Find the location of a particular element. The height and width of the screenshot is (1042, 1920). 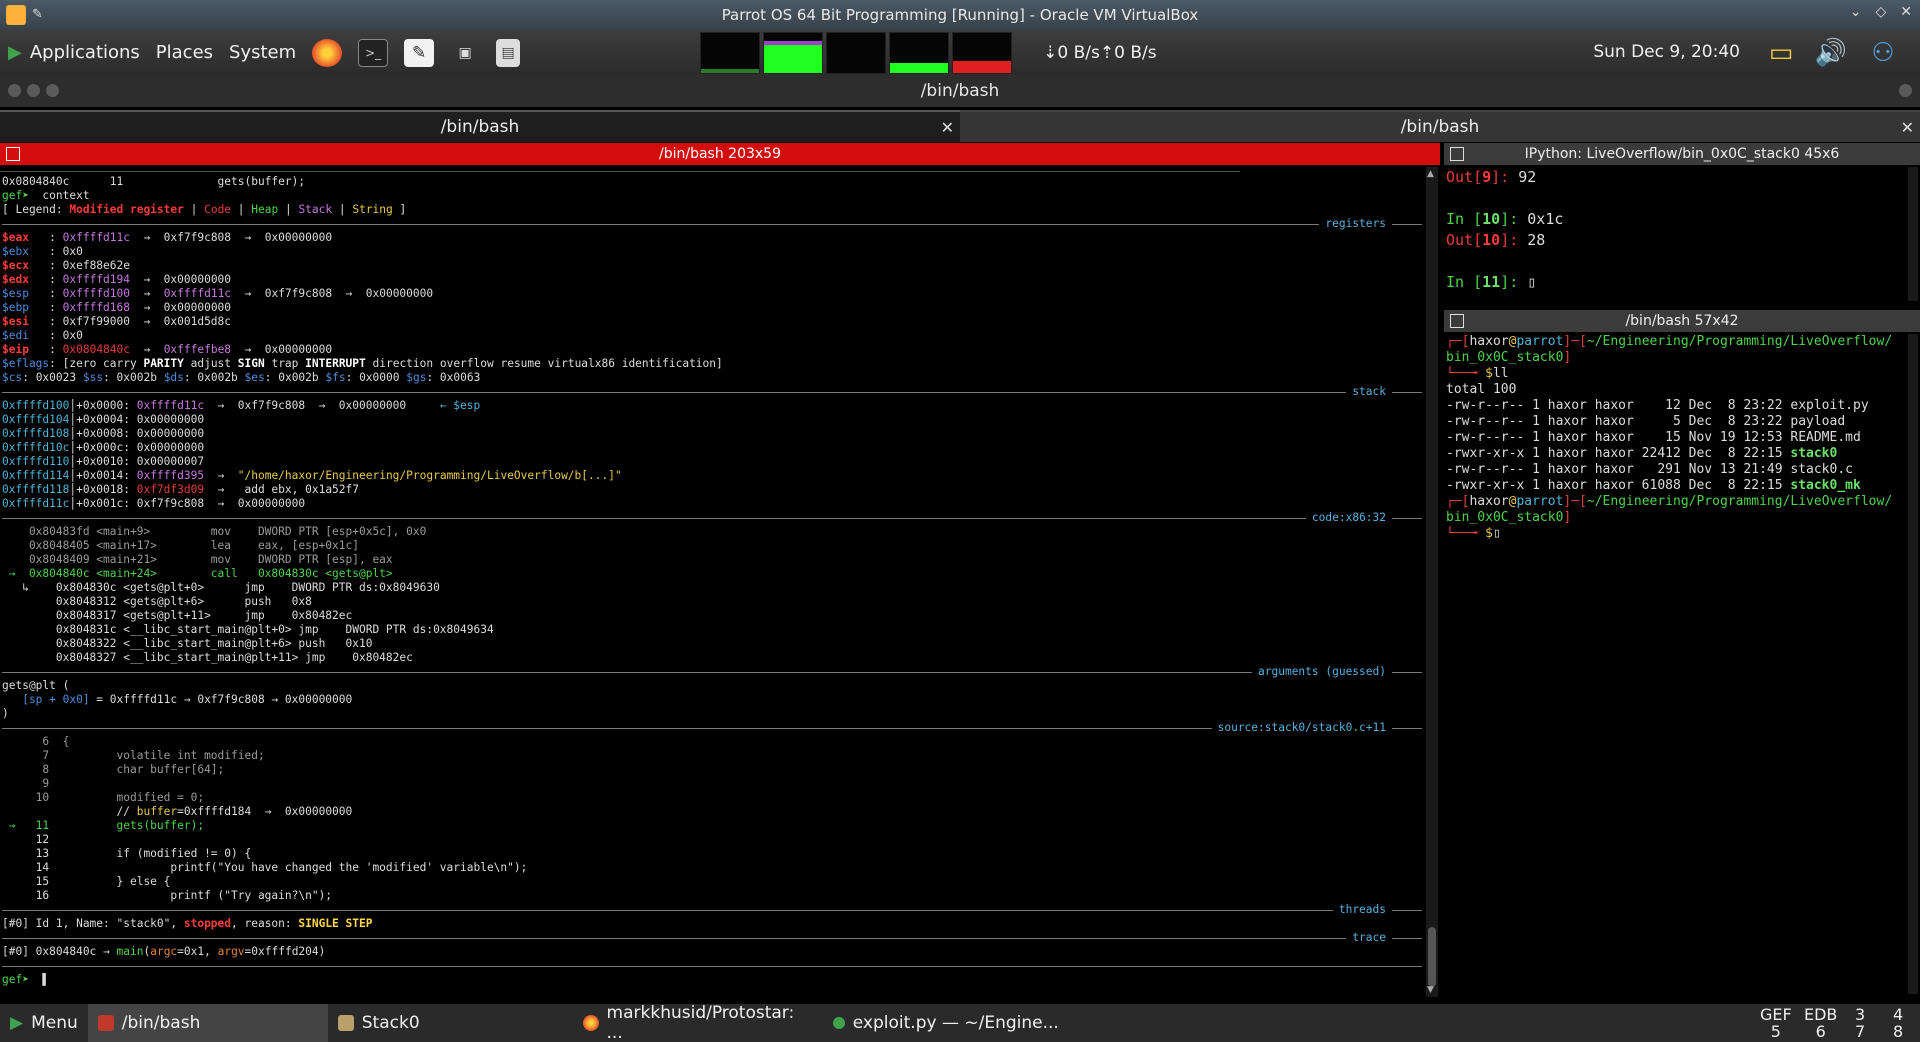

text-segment: 7 volatile int modified; is located at coordinates (133, 755).